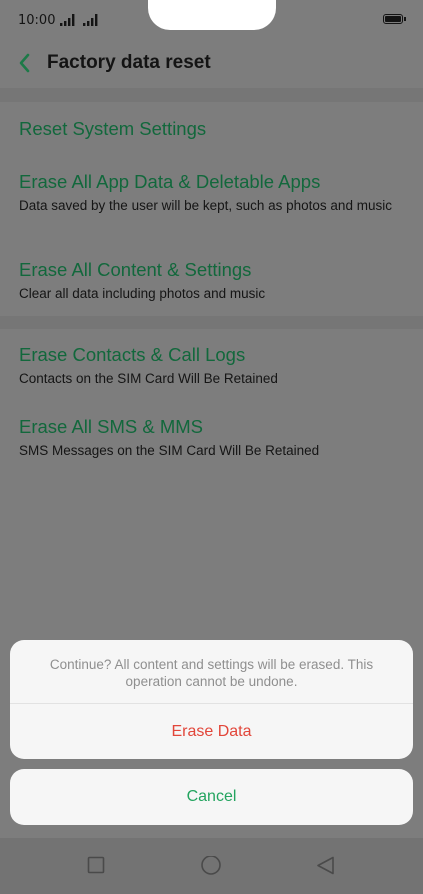  Describe the element at coordinates (25, 63) in the screenshot. I see `chevron-left-icon` at that location.